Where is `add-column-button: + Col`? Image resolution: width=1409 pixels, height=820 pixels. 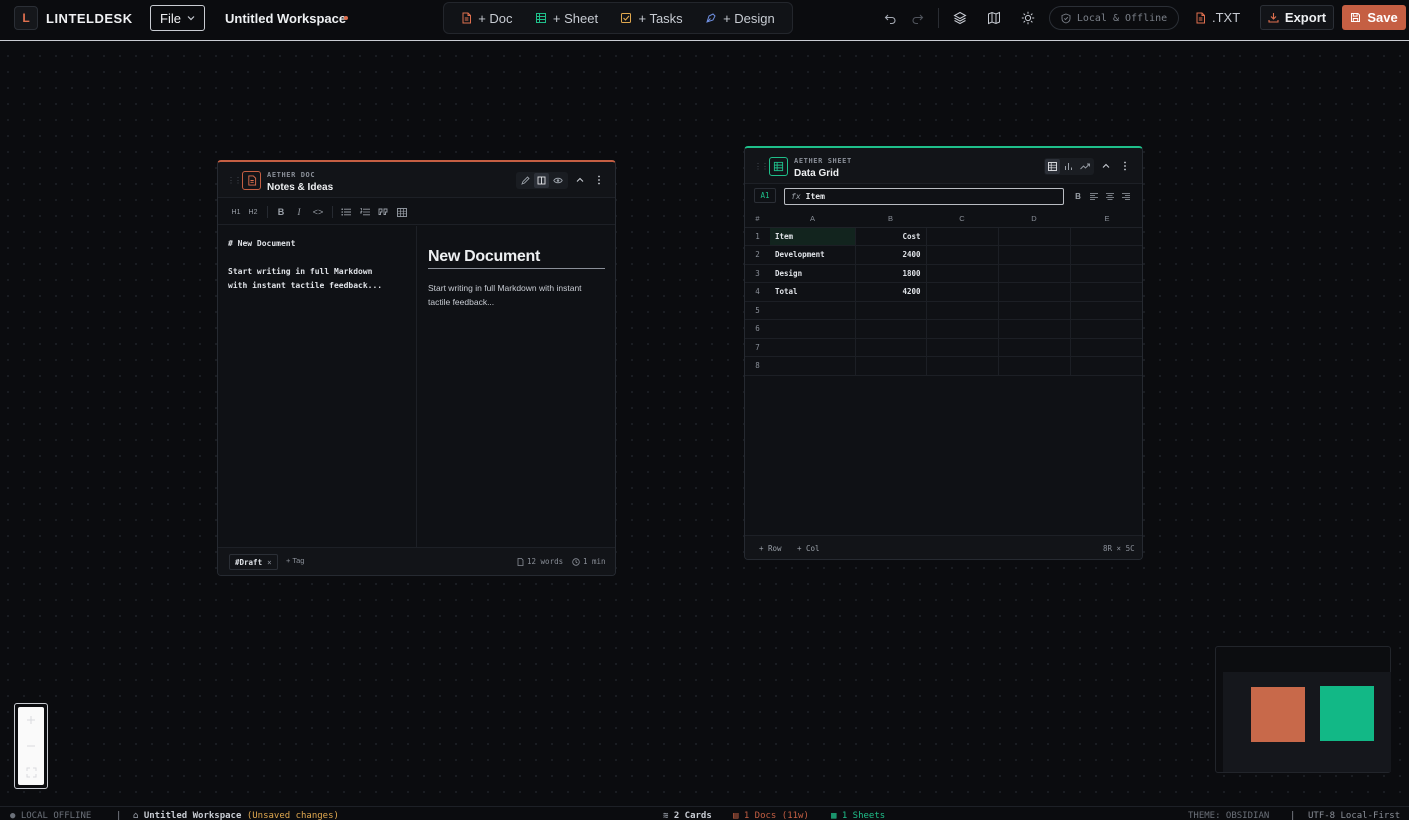
add-column-button: + Col is located at coordinates (808, 548).